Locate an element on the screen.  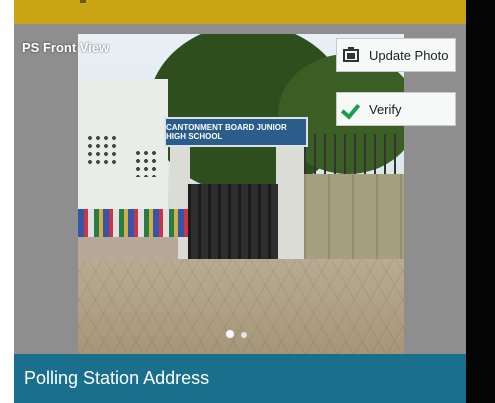
photo-school-sign: CANTONMENT BOARD JUNIOR HIGH SCHOOL is located at coordinates (236, 132).